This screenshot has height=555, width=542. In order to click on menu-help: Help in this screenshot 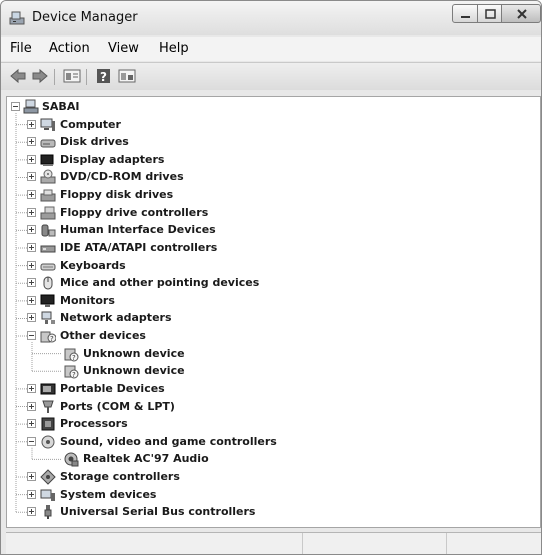, I will do `click(174, 48)`.